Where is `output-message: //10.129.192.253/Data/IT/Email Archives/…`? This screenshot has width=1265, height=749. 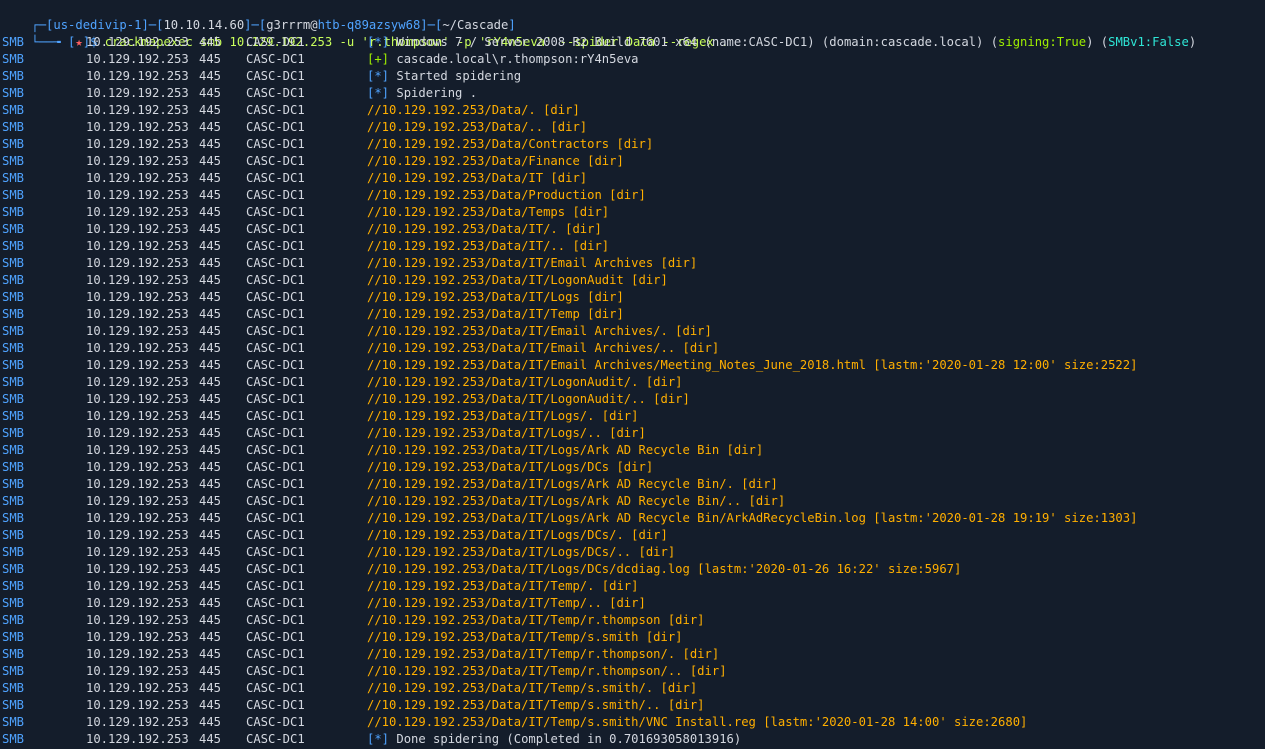 output-message: //10.129.192.253/Data/IT/Email Archives/… is located at coordinates (543, 348).